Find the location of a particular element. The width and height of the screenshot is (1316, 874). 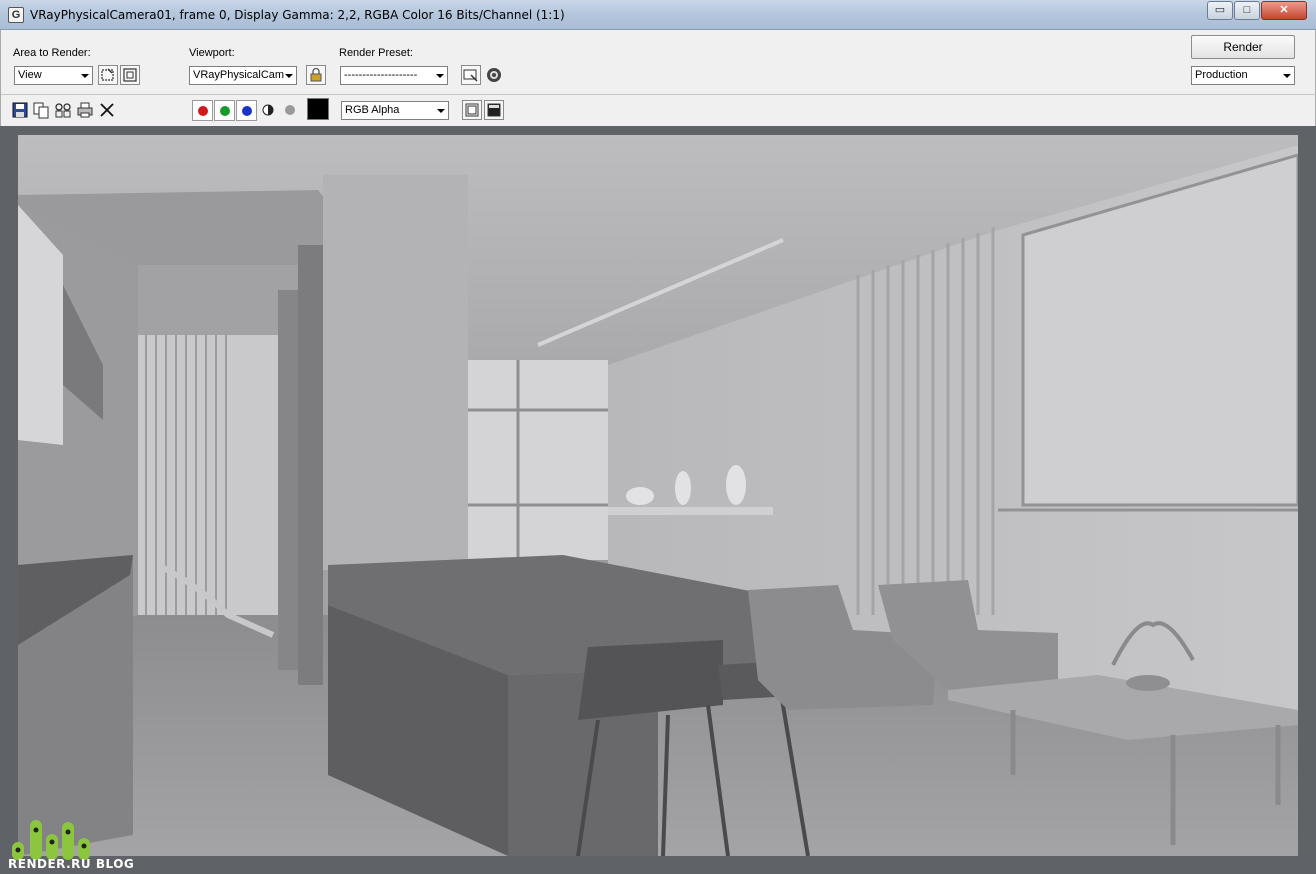

green-dot is located at coordinates (225, 111).